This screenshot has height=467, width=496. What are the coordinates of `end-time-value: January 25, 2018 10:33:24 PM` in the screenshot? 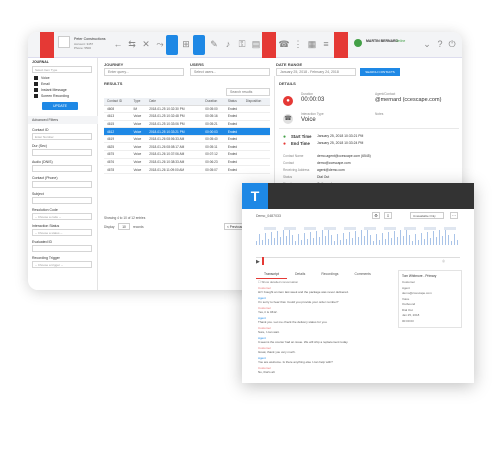 It's located at (340, 143).